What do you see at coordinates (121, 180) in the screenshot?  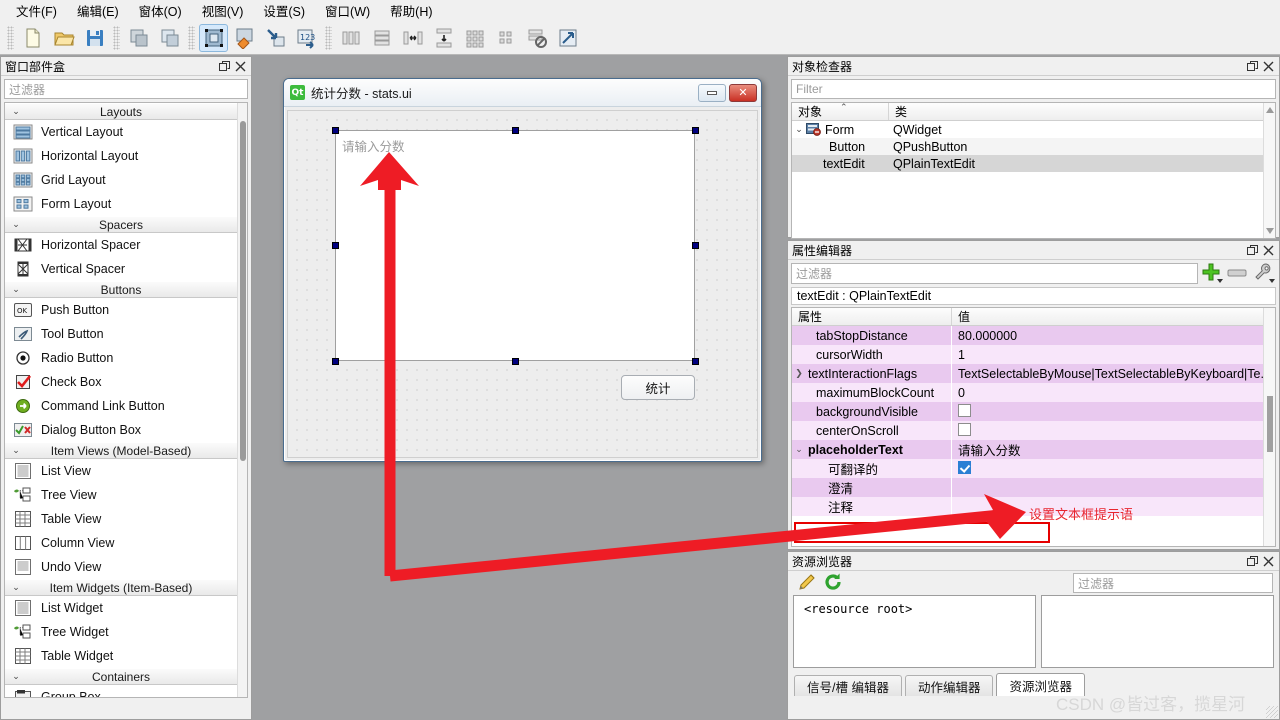 I see `widget-item-grid-layout: Grid Layout` at bounding box center [121, 180].